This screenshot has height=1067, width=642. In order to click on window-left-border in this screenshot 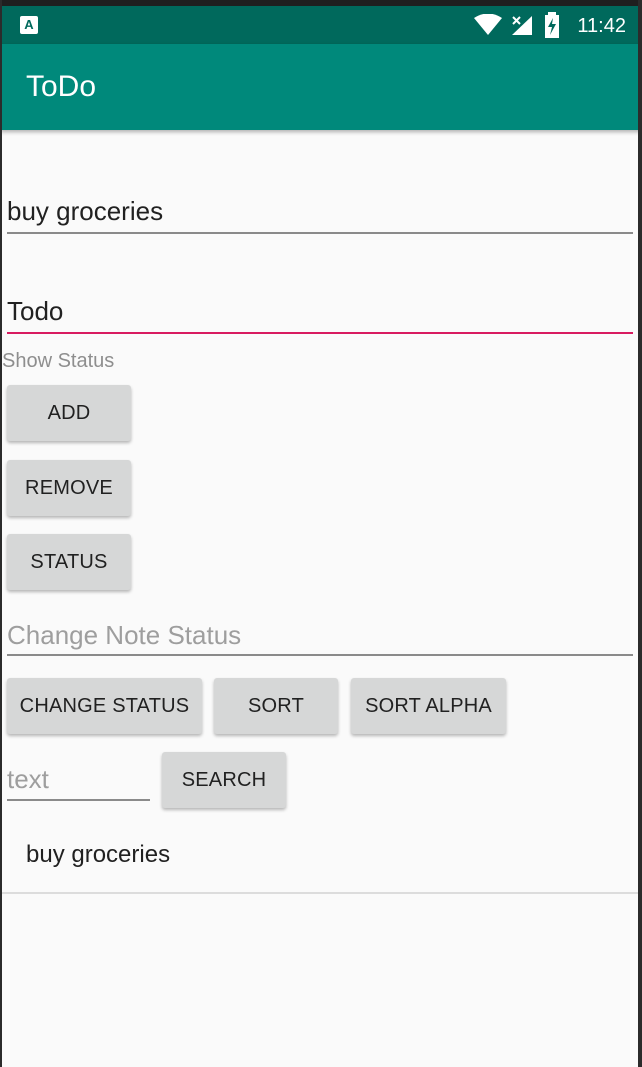, I will do `click(1, 533)`.